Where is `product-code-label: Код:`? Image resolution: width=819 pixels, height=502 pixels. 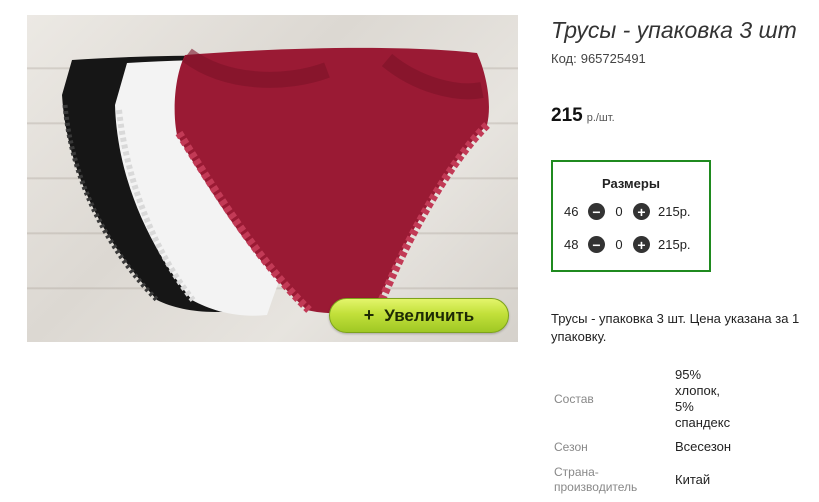 product-code-label: Код: is located at coordinates (564, 58).